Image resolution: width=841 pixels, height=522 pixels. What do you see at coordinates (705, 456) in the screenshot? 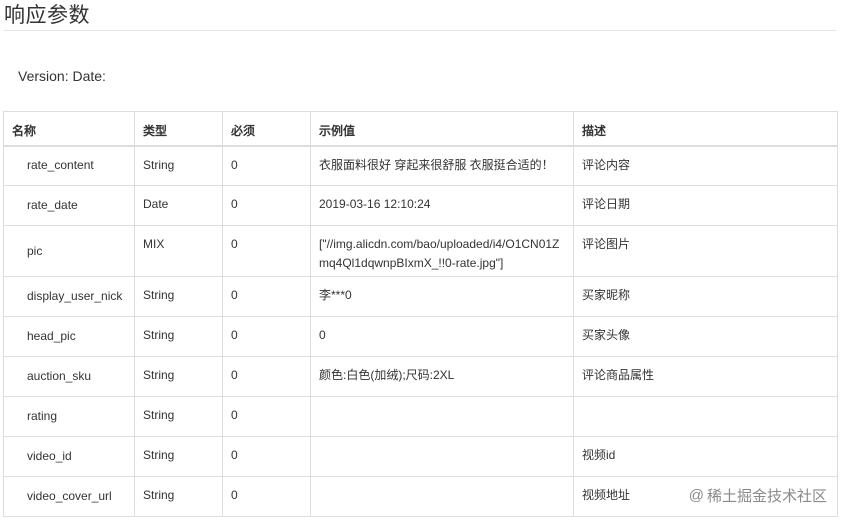
I see `param-description: 视频id` at bounding box center [705, 456].